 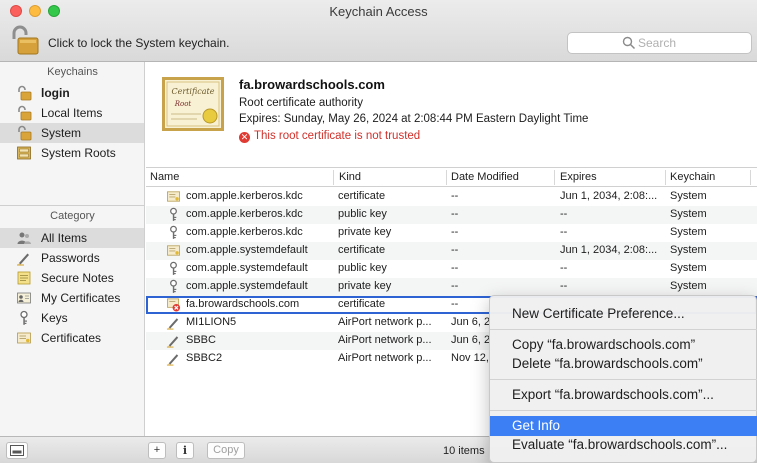 I want to click on trust-warning: ✕ This root certificate is not trusted, so click(x=329, y=136).